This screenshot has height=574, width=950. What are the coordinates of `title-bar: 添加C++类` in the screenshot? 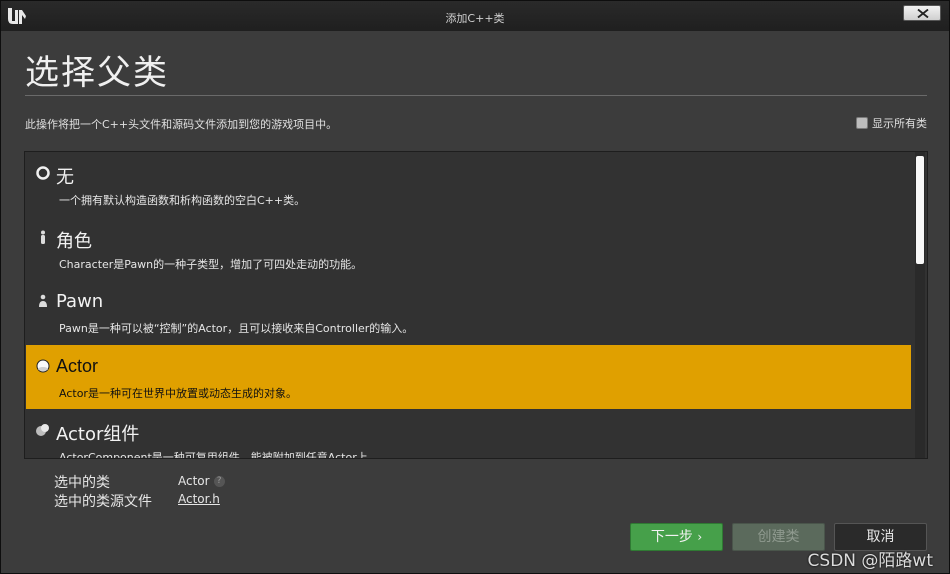 It's located at (475, 16).